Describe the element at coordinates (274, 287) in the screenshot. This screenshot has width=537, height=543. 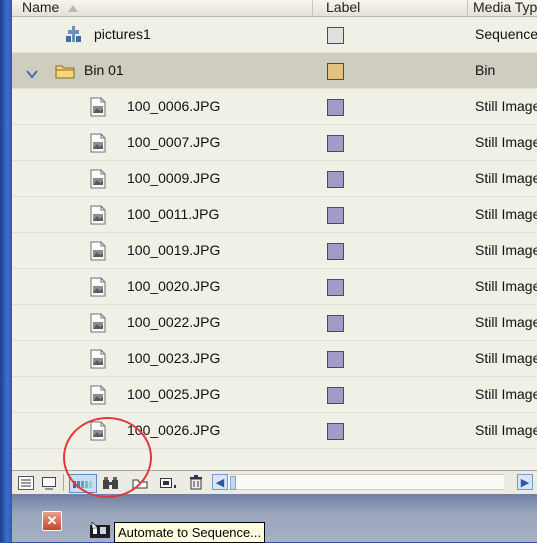
I see `project-item-row: 100_0020.JPG Still Image` at that location.